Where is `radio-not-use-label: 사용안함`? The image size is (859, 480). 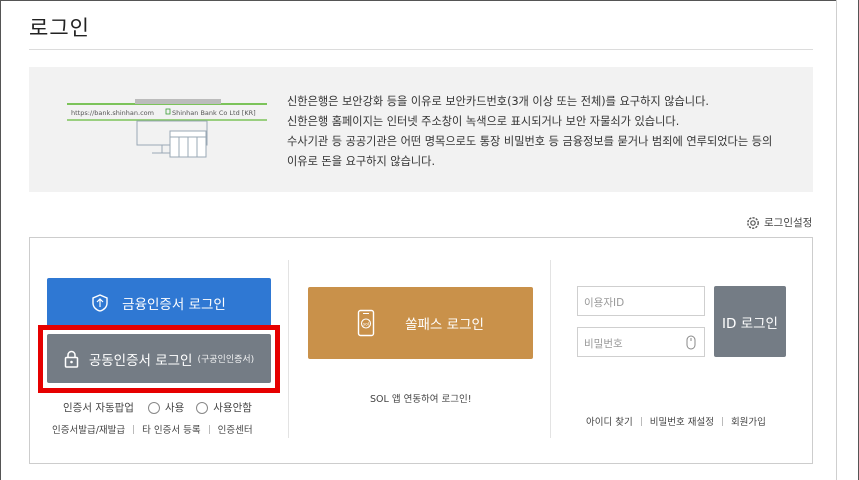
radio-not-use-label: 사용안함 is located at coordinates (232, 407).